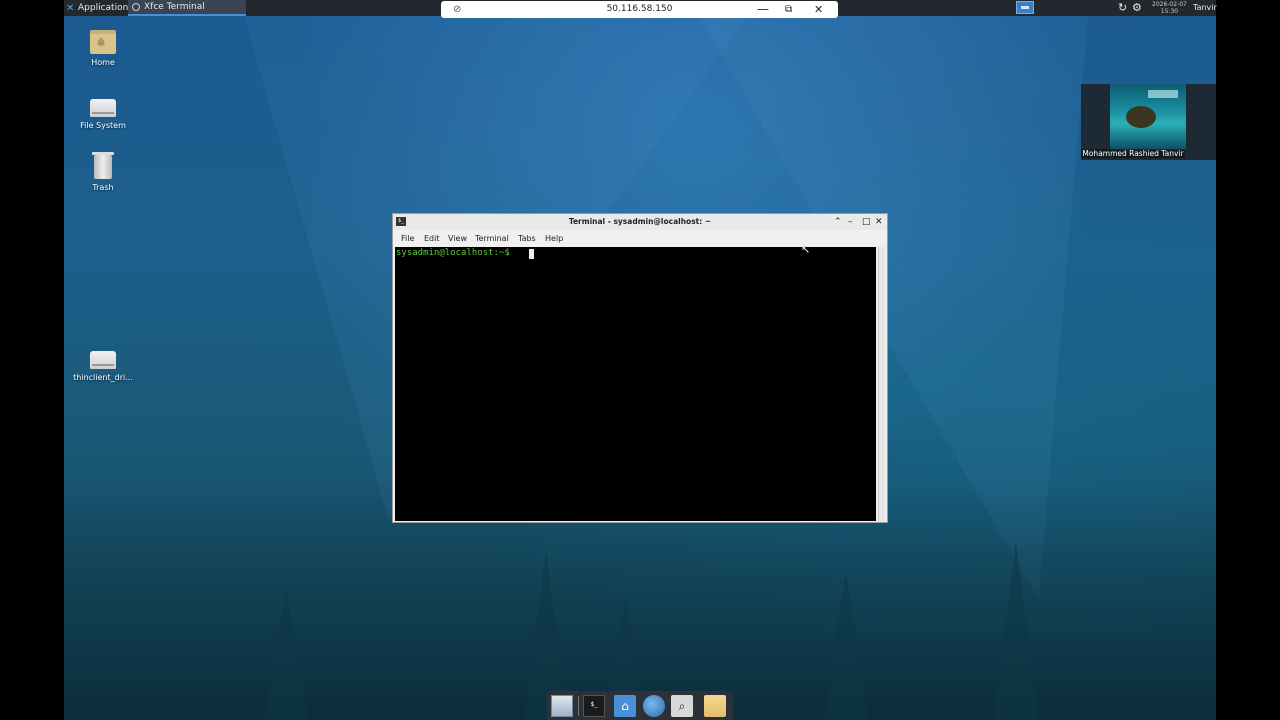 Image resolution: width=1280 pixels, height=720 pixels. What do you see at coordinates (70, 8) in the screenshot?
I see `xfce-icon: ✕` at bounding box center [70, 8].